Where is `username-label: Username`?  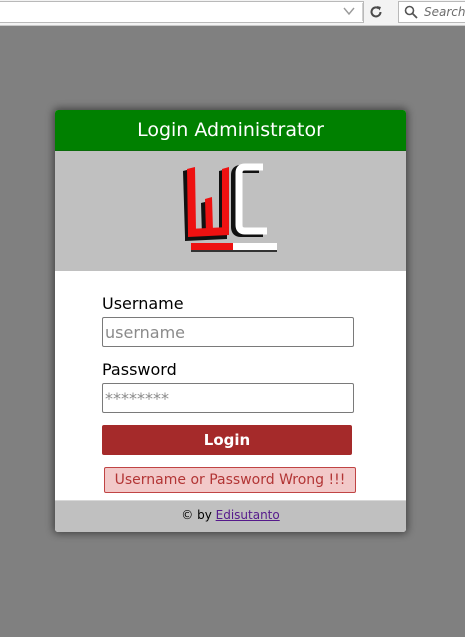
username-label: Username is located at coordinates (143, 303).